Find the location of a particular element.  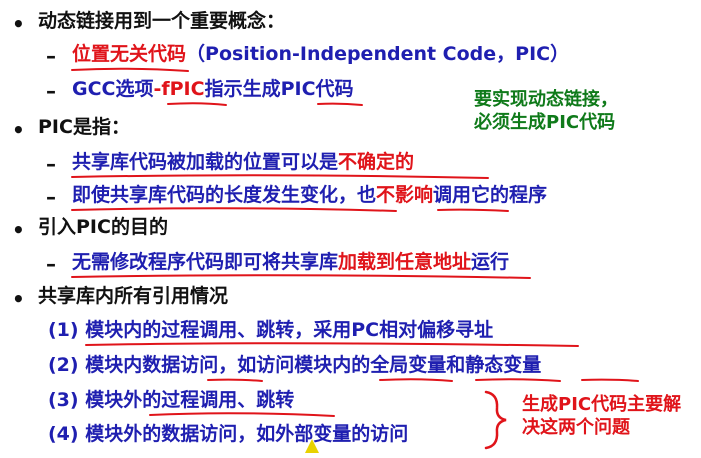

bullet-2-sub-1: 共享库代码被加载的位置可以是不确定的 is located at coordinates (243, 162).